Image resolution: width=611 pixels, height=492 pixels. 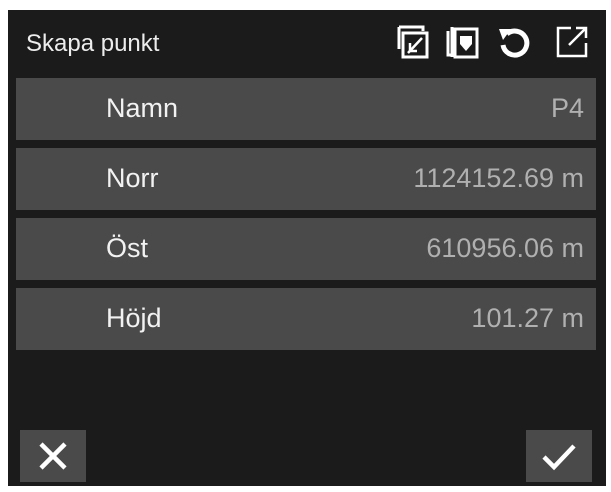 What do you see at coordinates (527, 318) in the screenshot?
I see `field-value: 101.27 m` at bounding box center [527, 318].